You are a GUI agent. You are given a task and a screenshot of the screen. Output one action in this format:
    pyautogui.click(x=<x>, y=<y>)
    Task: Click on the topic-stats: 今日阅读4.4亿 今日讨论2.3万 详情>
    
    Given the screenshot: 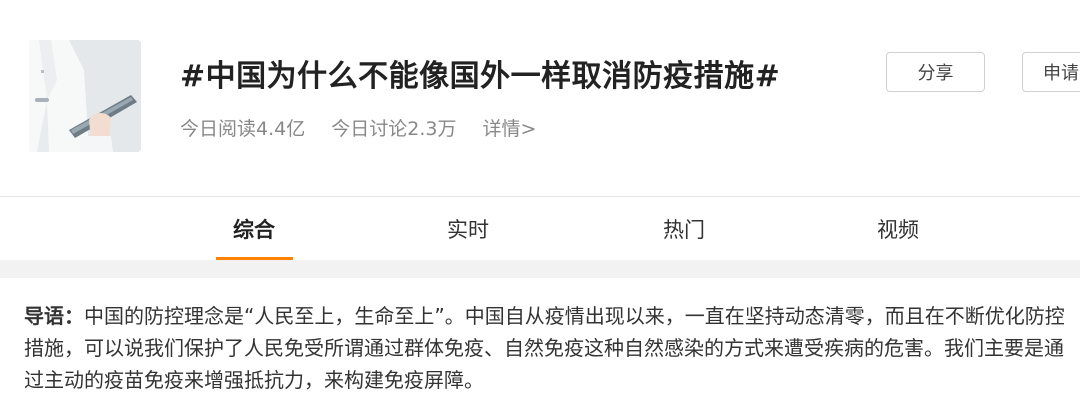 What is the action you would take?
    pyautogui.click(x=368, y=127)
    